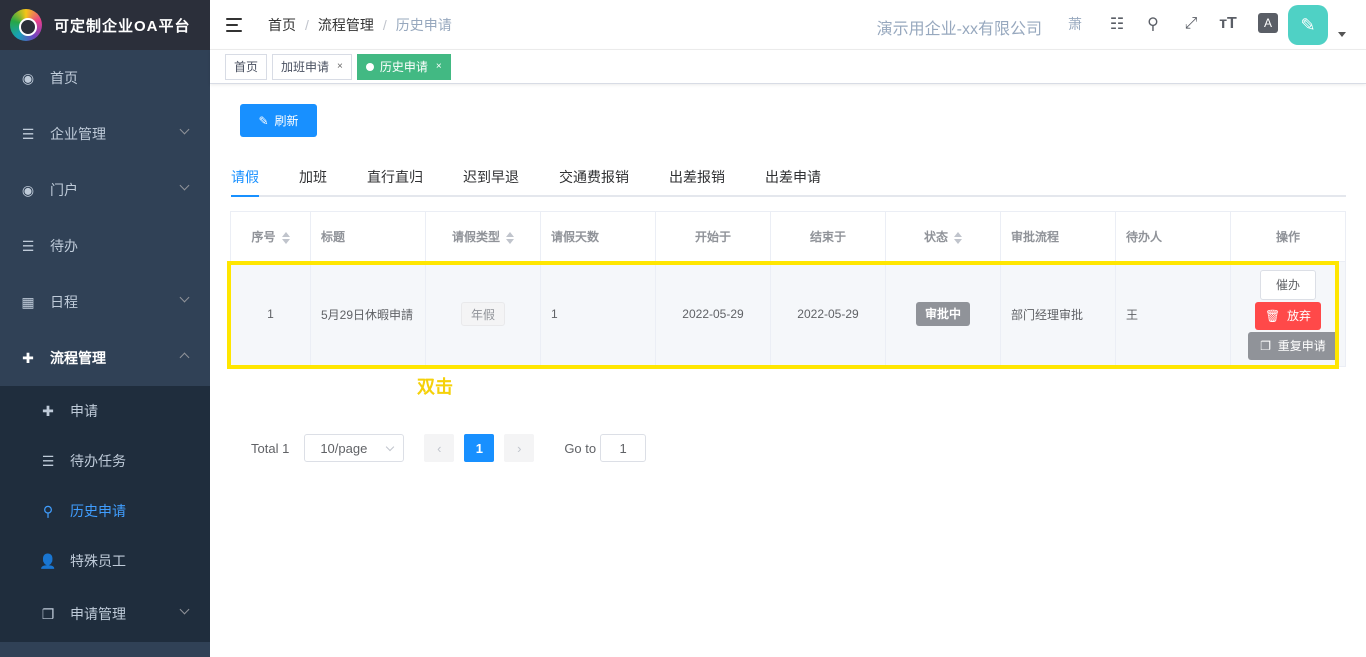  Describe the element at coordinates (105, 190) in the screenshot. I see `sidebar-item-portal: ◉ 门户` at that location.